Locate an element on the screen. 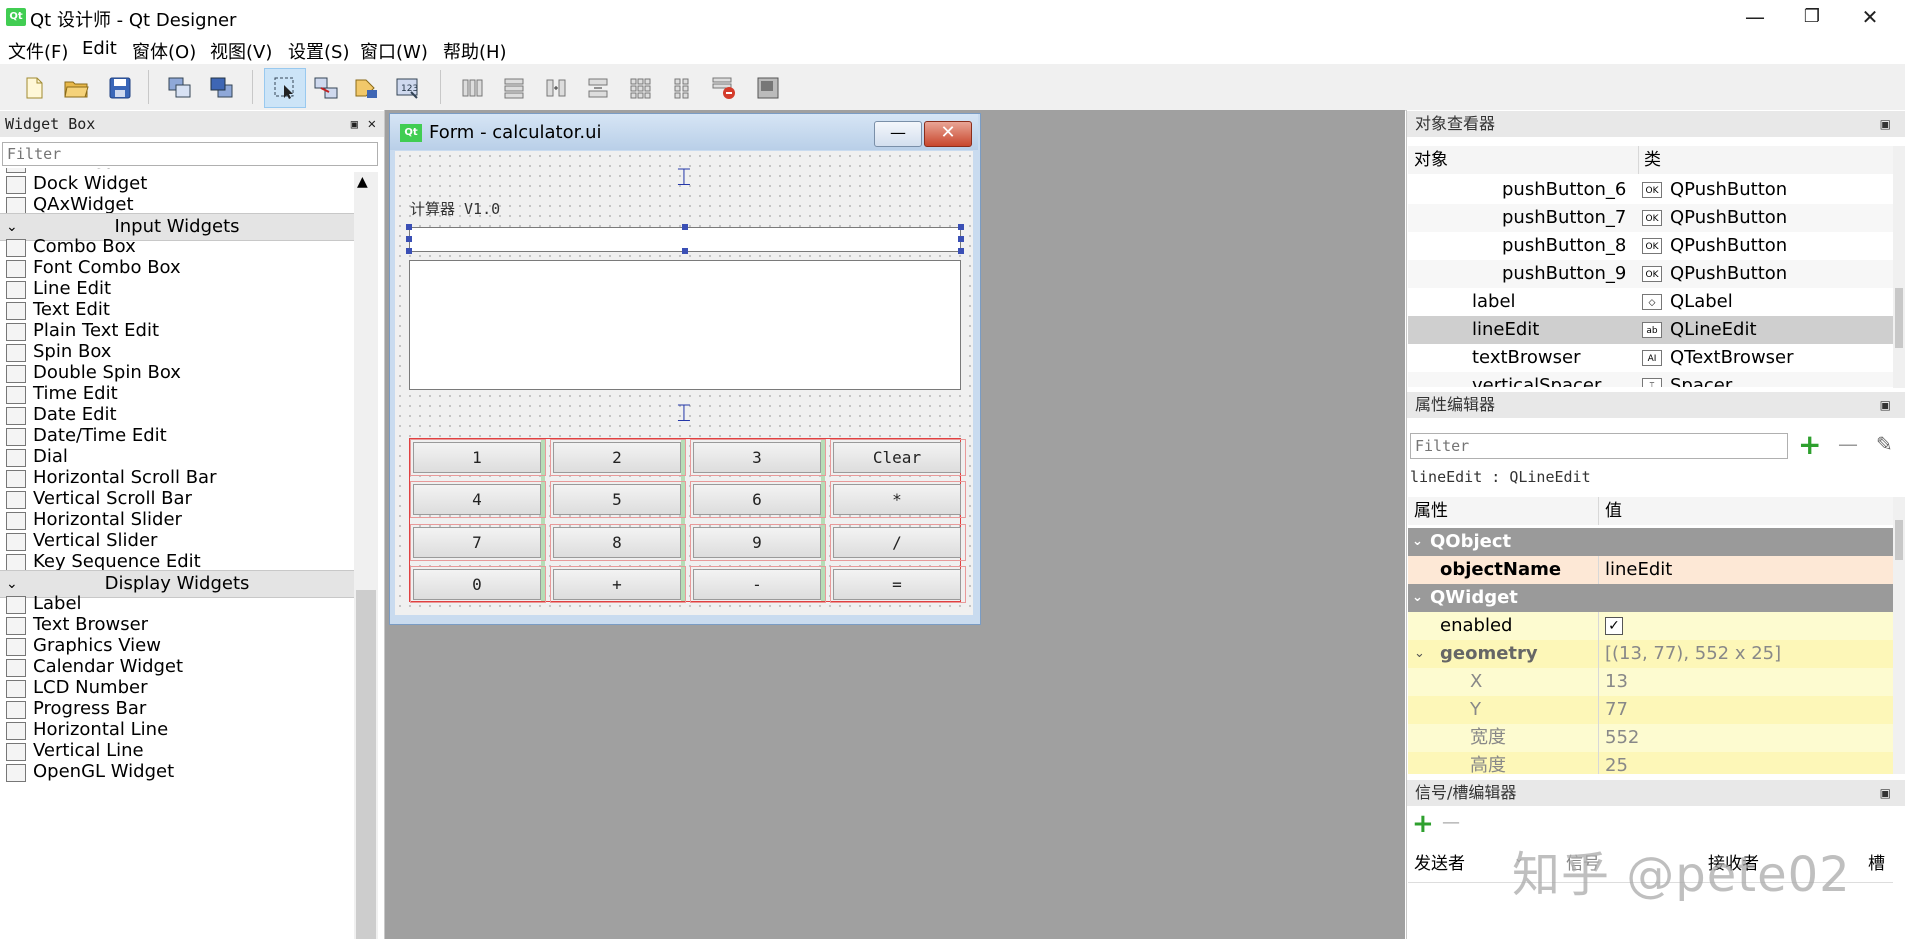 The height and width of the screenshot is (939, 1905). form-close-button: ✕ is located at coordinates (948, 134).